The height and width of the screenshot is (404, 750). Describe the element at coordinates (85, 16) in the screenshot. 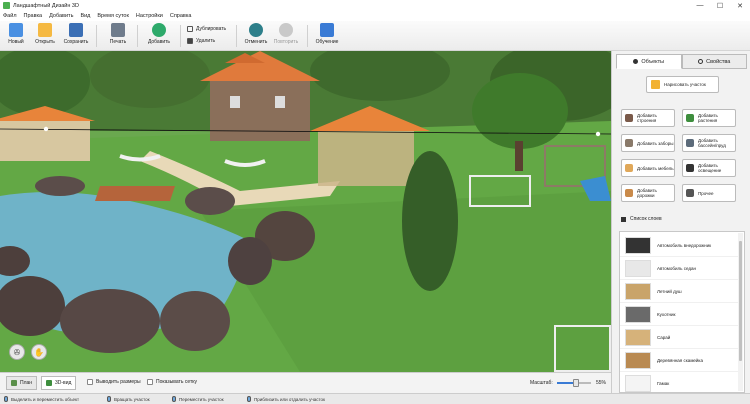

I see `menu-view: Вид` at that location.